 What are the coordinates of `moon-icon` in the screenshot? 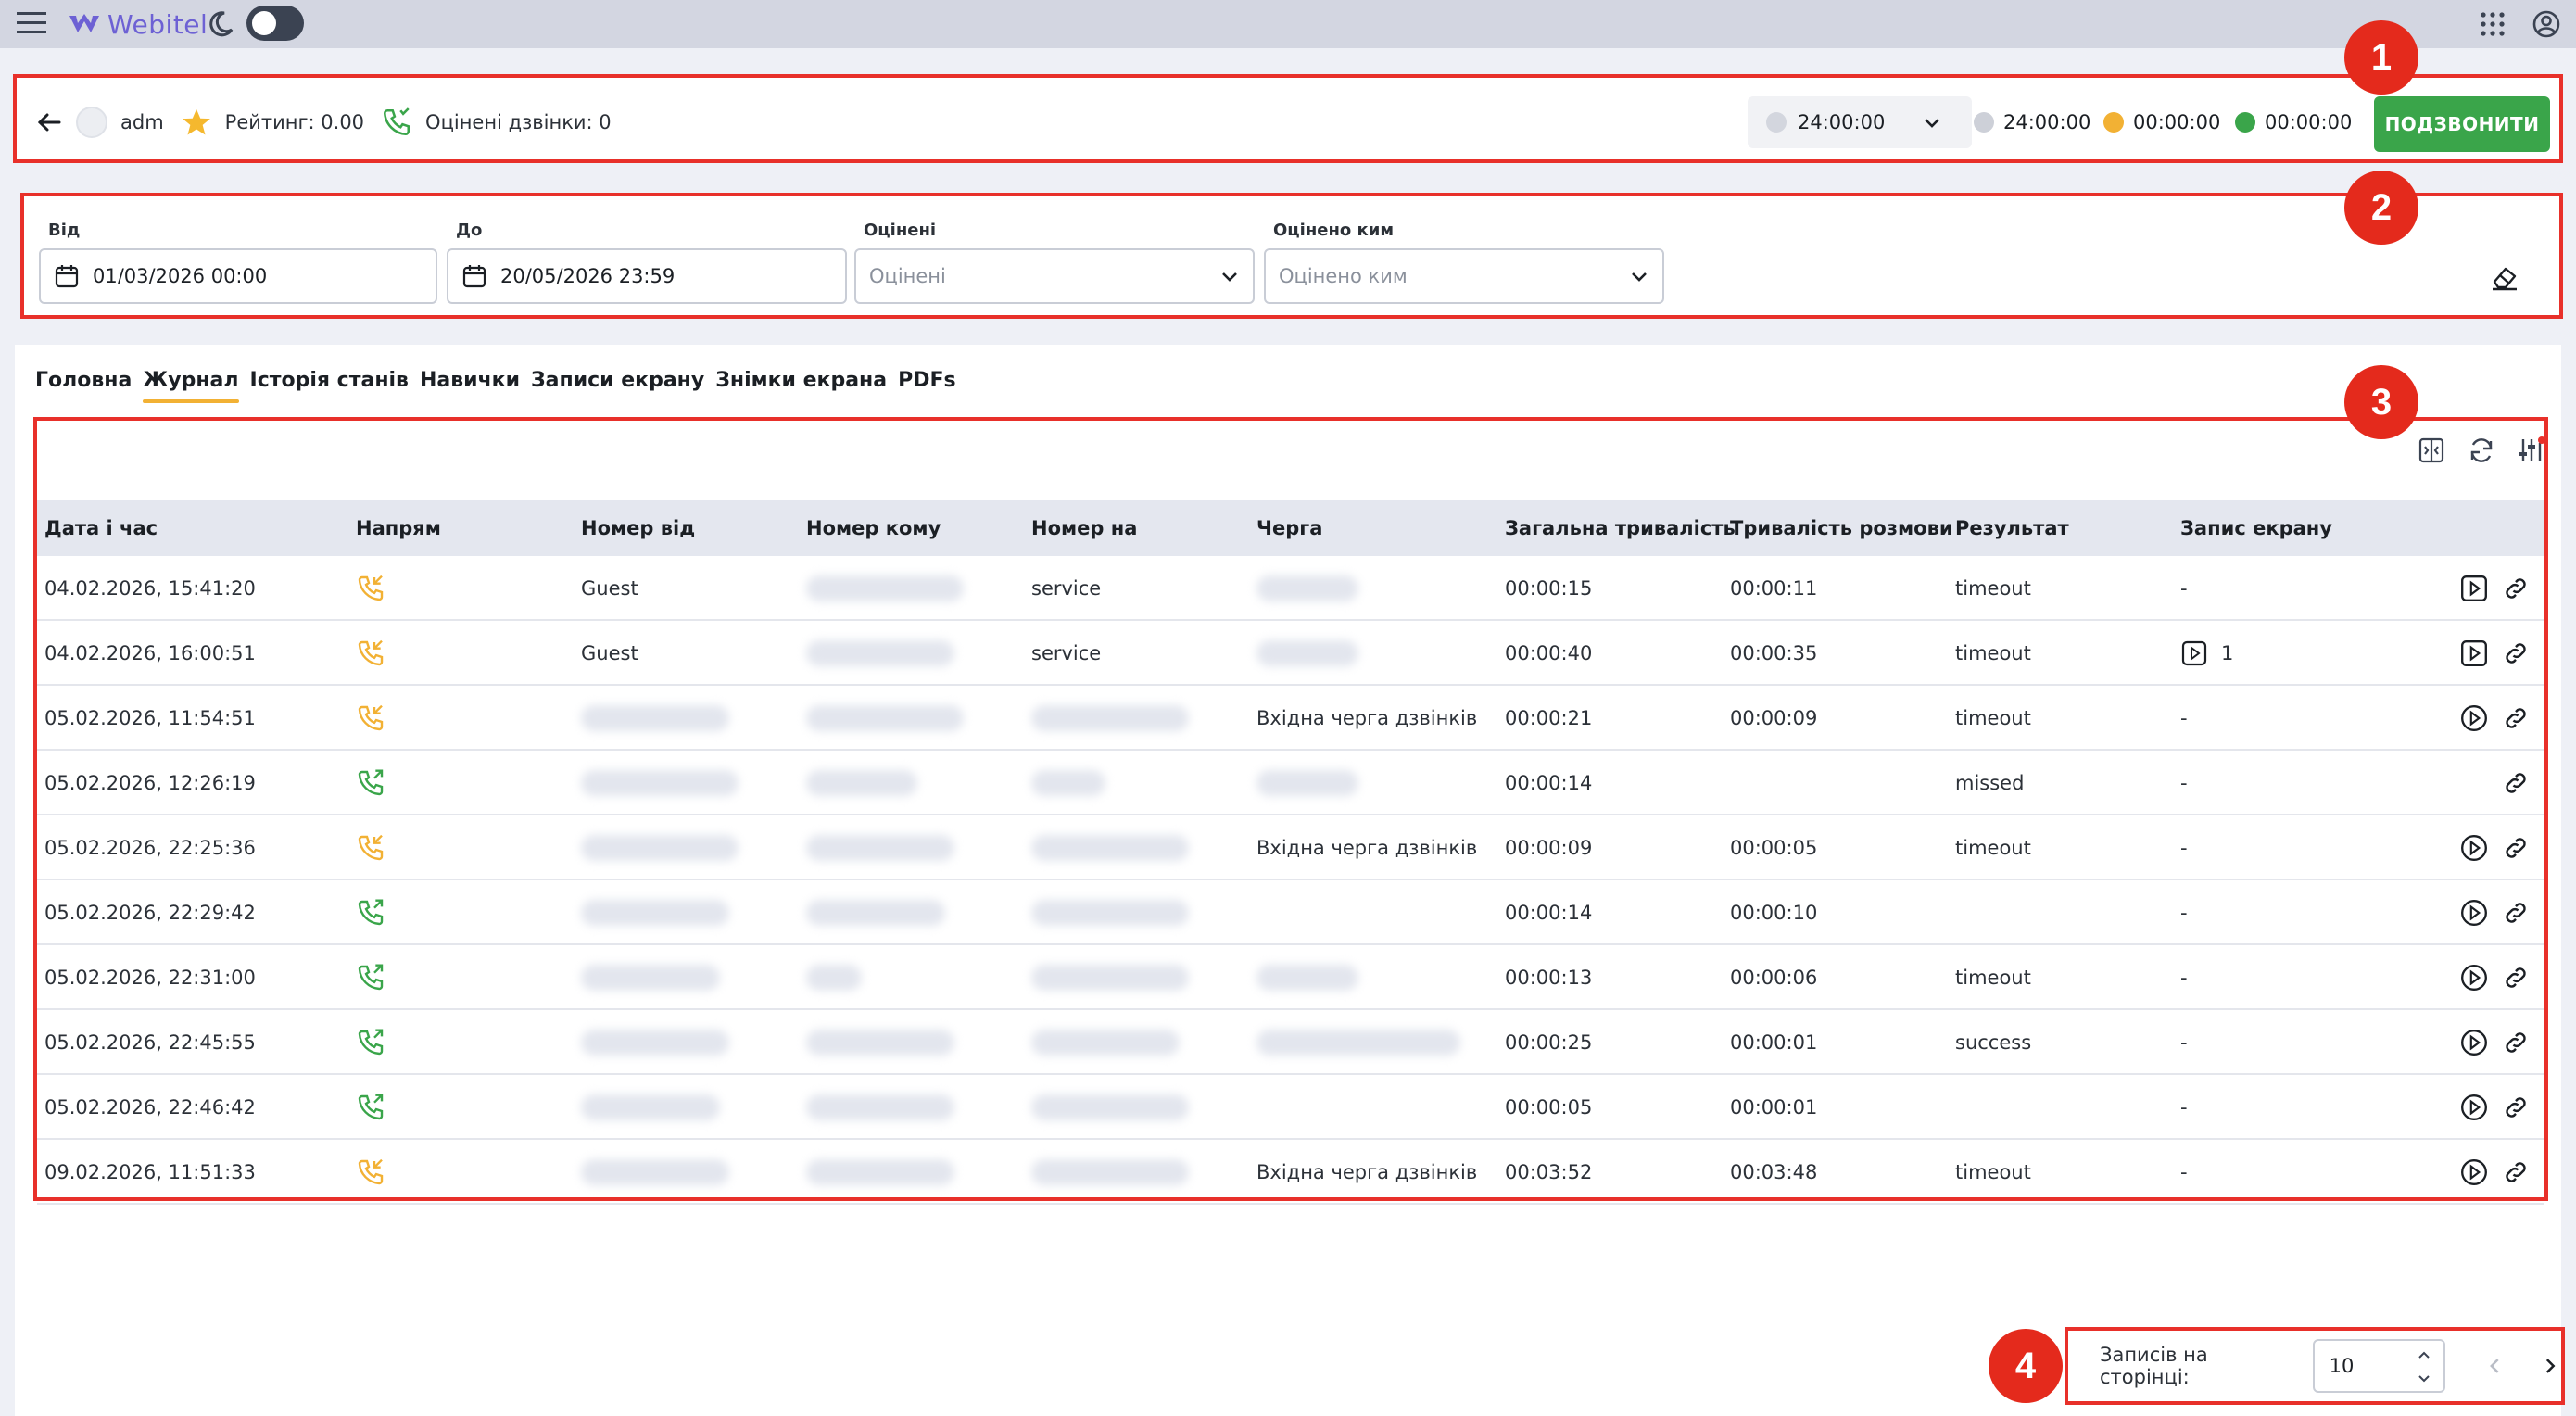 It's located at (221, 24).